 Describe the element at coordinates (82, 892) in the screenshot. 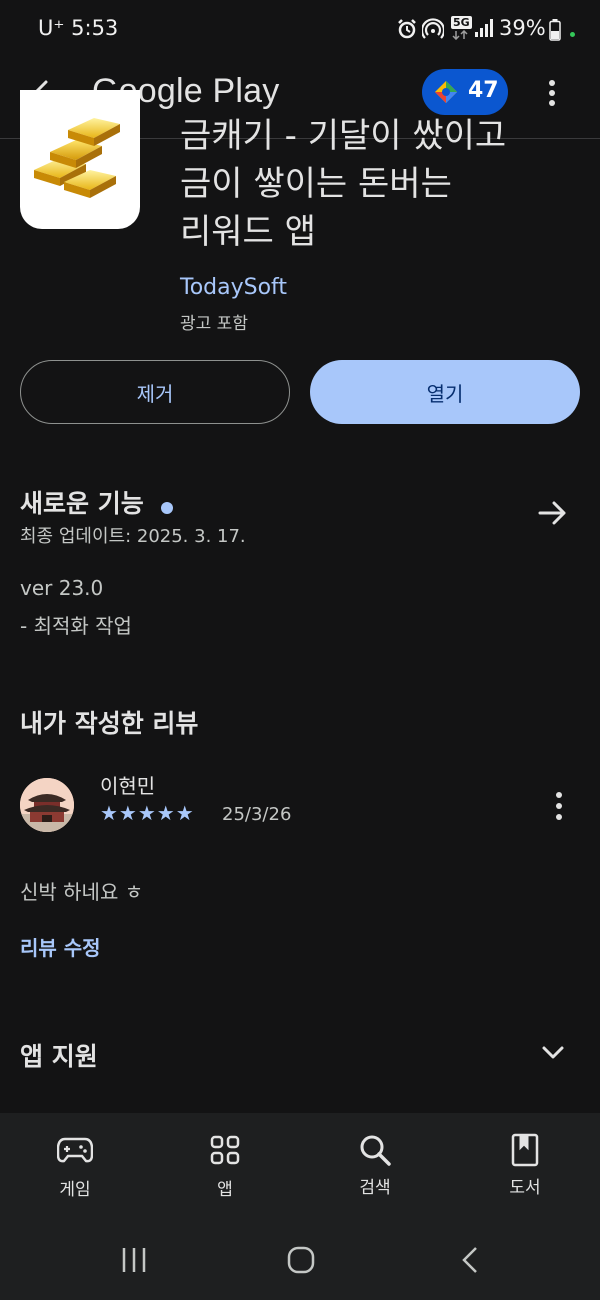

I see `review-text: 신박 하네요 ㅎ` at that location.